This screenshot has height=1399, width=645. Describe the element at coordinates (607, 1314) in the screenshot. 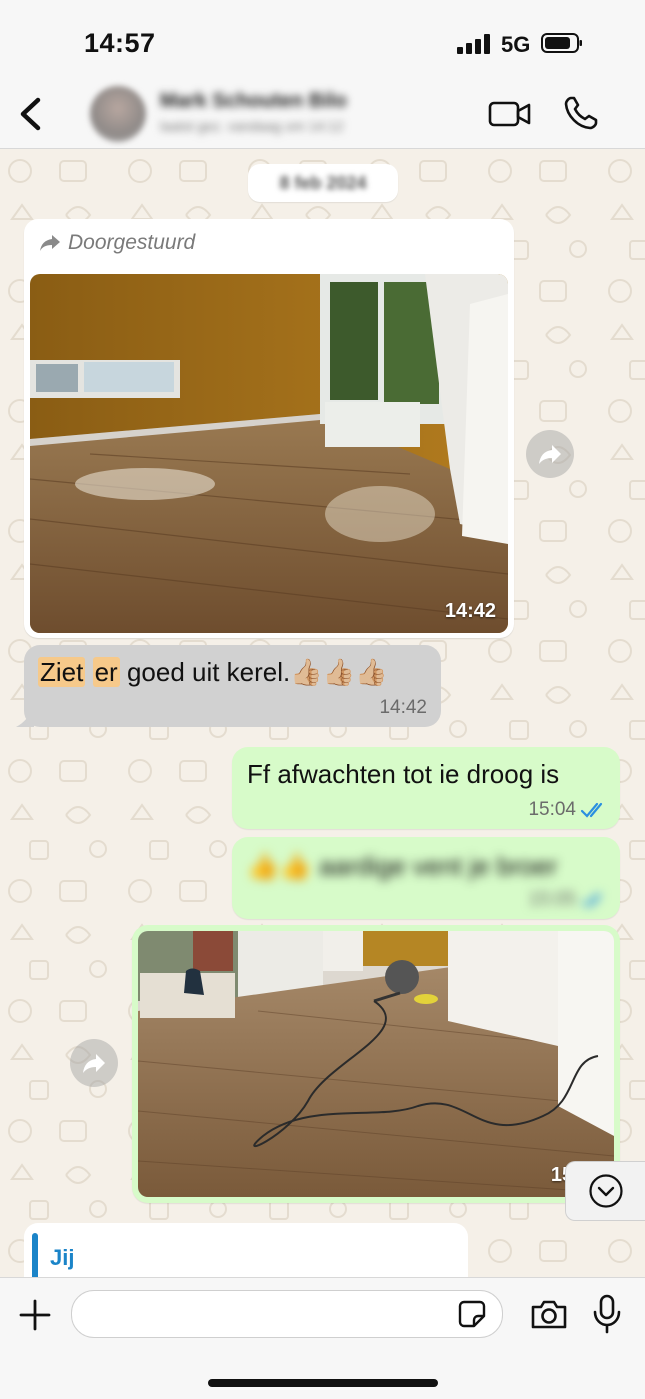

I see `mic-icon` at that location.